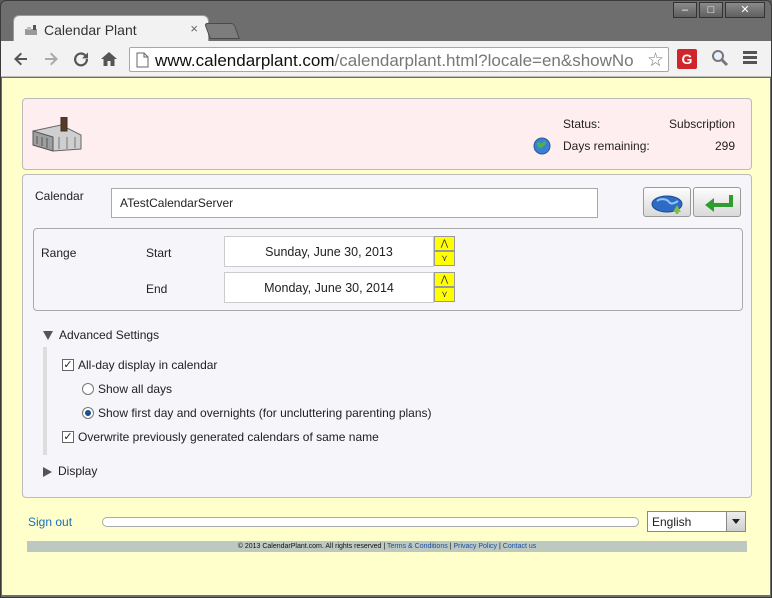 This screenshot has width=772, height=598. What do you see at coordinates (444, 279) in the screenshot?
I see `end-date-up-button: ⋀` at bounding box center [444, 279].